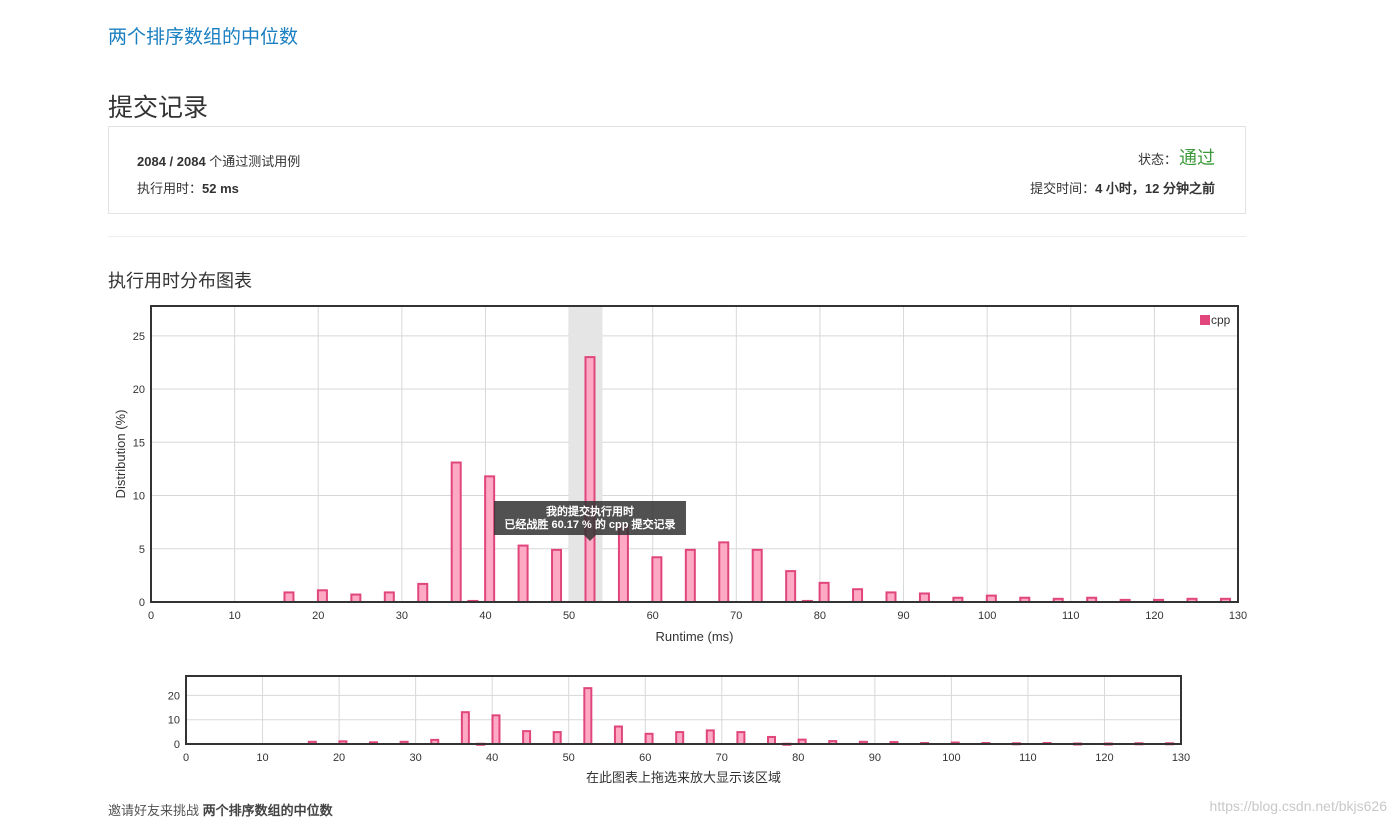 The height and width of the screenshot is (825, 1395). I want to click on x-tick-label: 110, so click(1071, 616).